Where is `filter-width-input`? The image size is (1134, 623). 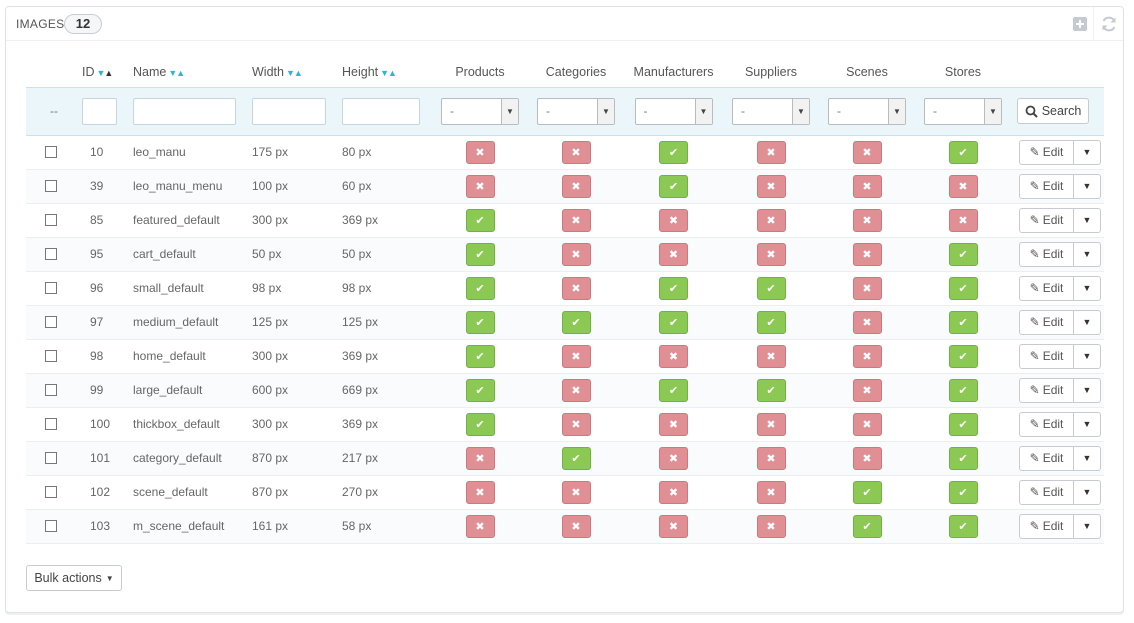 filter-width-input is located at coordinates (289, 111).